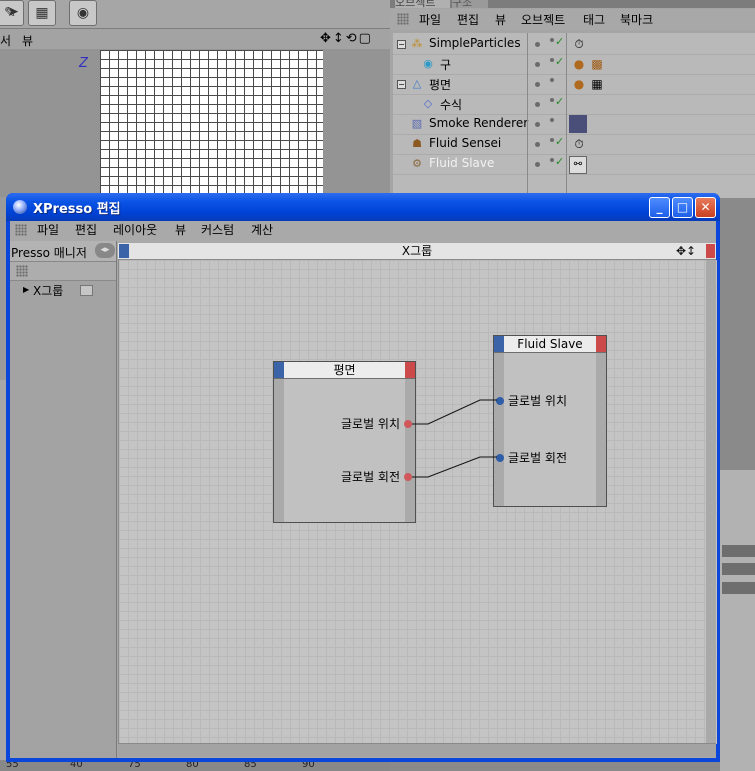  Describe the element at coordinates (454, 412) in the screenshot. I see `wire-global-position` at that location.